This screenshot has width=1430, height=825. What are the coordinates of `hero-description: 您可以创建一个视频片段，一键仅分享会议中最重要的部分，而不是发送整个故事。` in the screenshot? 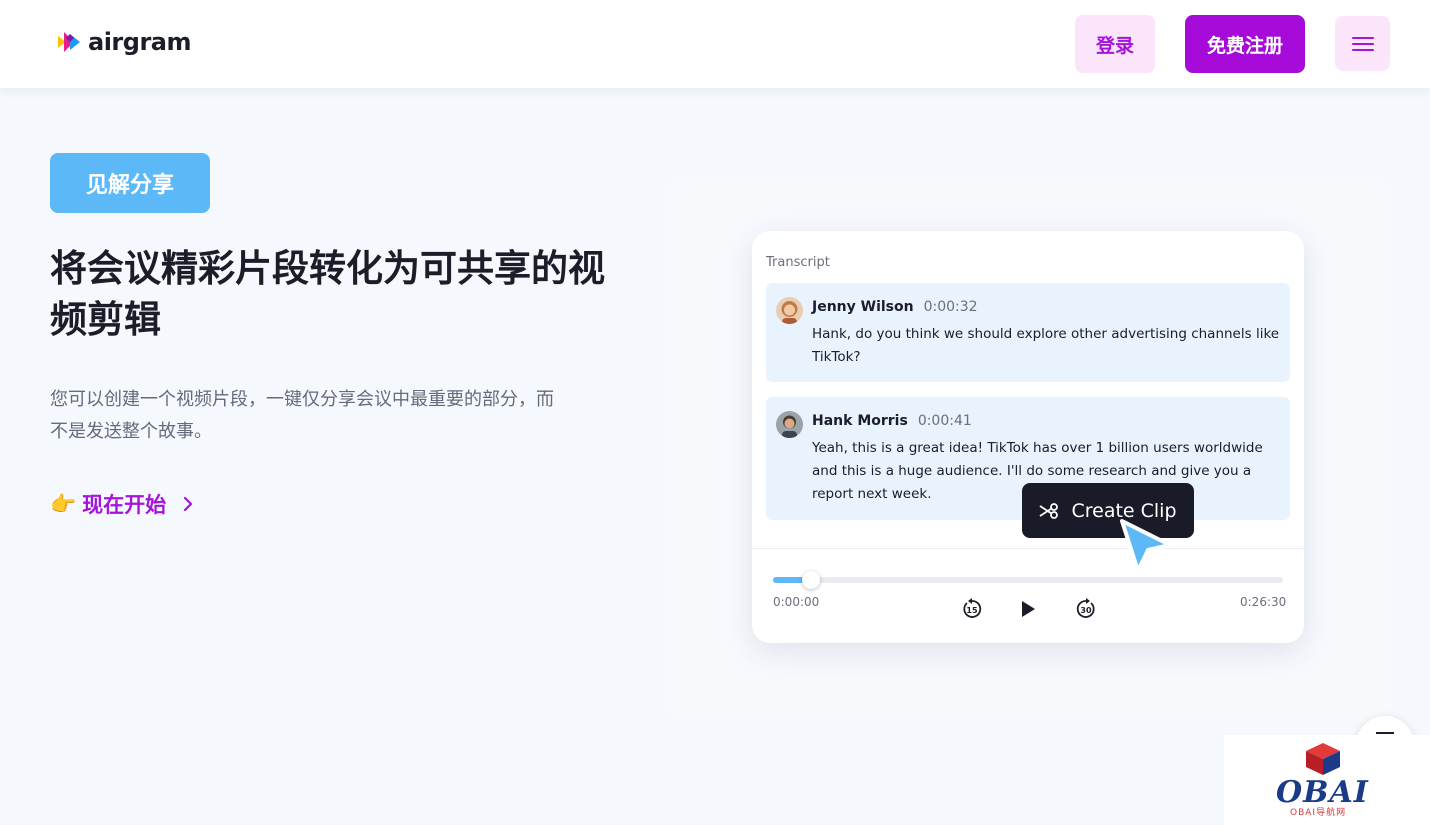 It's located at (302, 415).